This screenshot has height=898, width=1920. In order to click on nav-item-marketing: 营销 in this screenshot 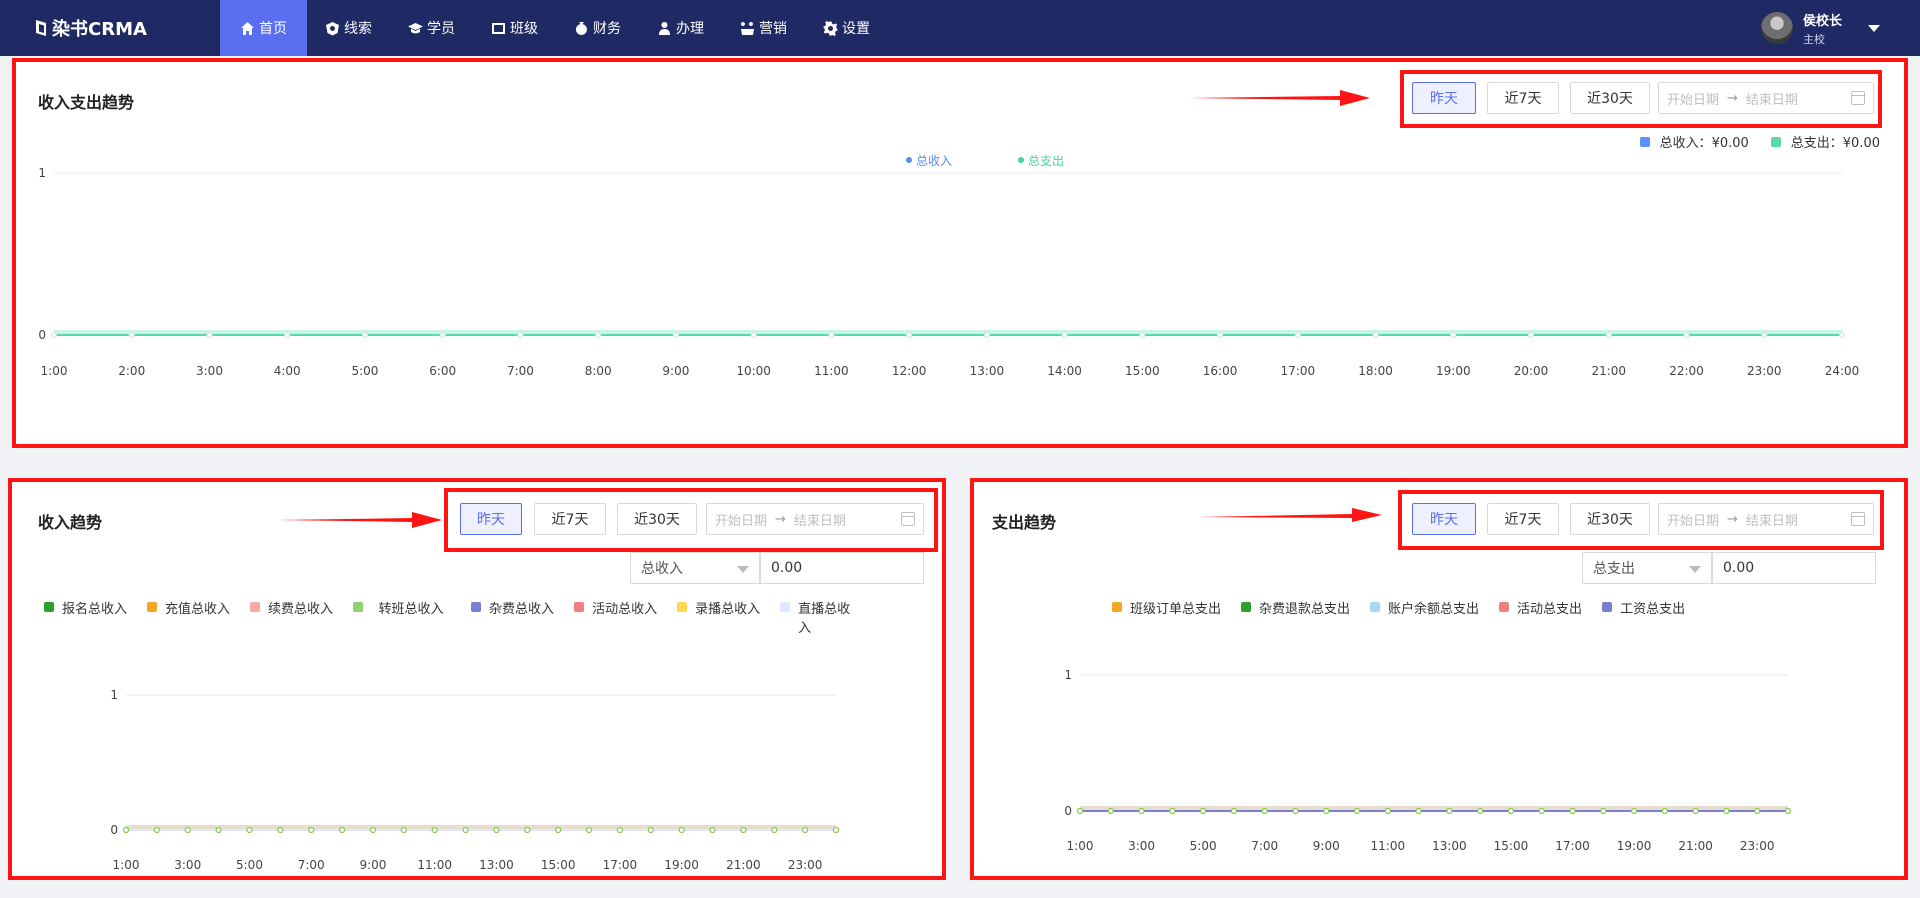, I will do `click(763, 28)`.